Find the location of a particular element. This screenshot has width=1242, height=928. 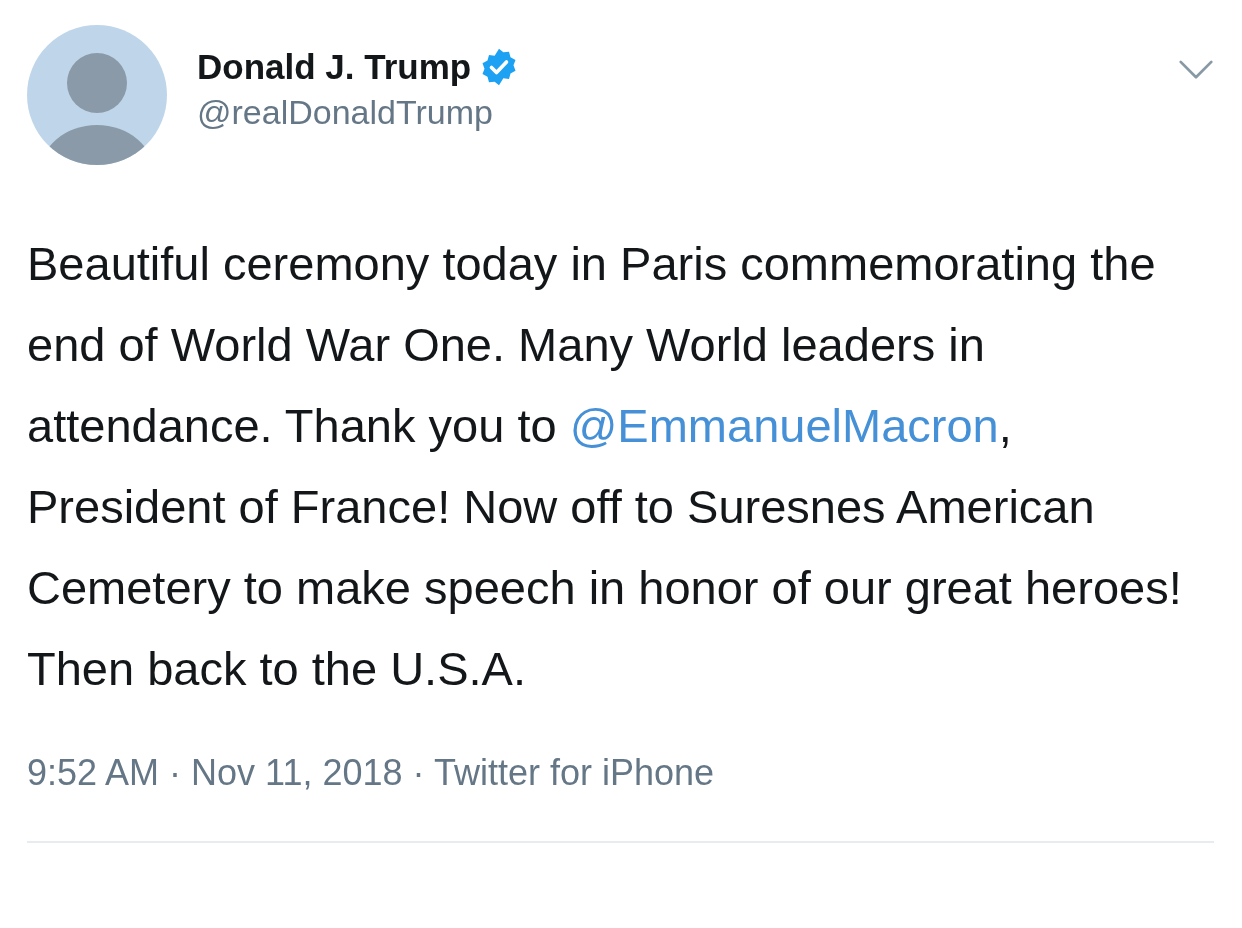

author-name: Donald J. Trump is located at coordinates (334, 67).